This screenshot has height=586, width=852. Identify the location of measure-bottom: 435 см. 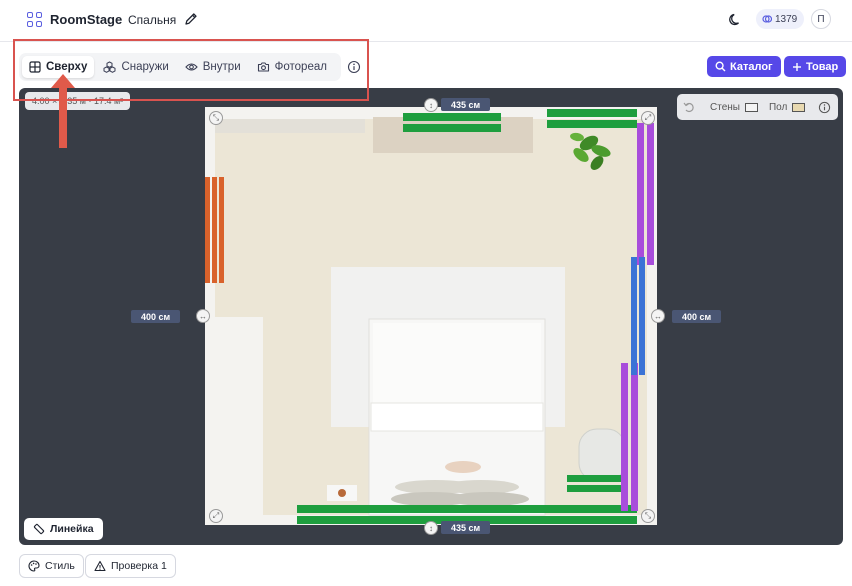
(466, 527).